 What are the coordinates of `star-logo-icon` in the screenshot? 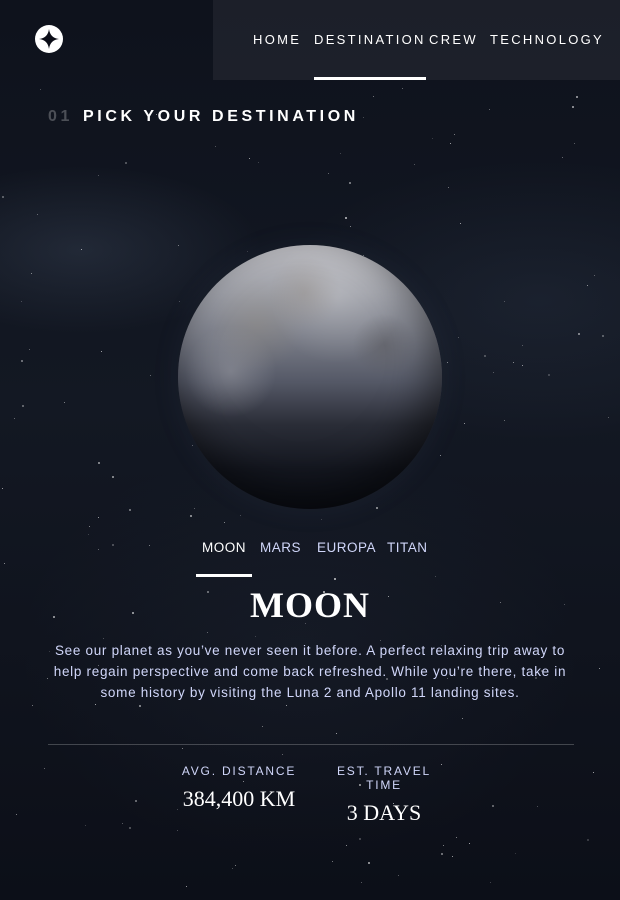 It's located at (49, 39).